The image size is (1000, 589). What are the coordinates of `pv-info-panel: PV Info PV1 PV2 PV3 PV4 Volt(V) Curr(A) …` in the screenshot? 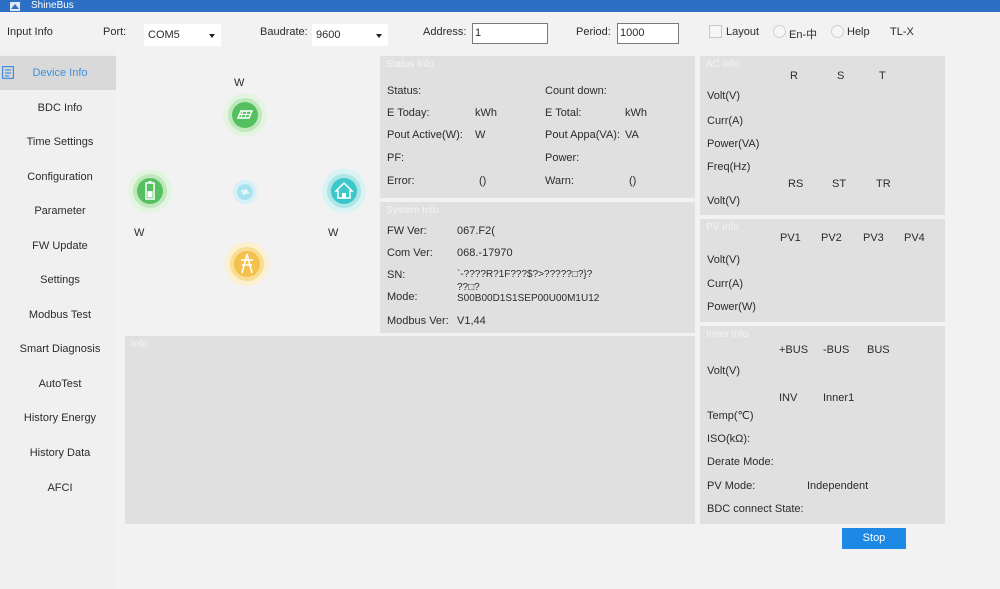 It's located at (822, 270).